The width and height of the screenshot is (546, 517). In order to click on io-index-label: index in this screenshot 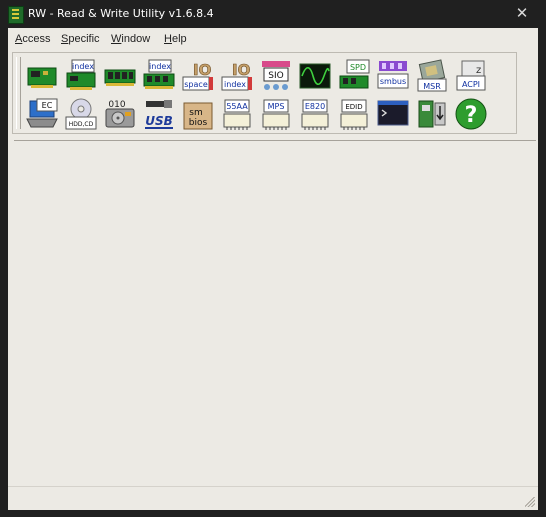, I will do `click(235, 84)`.